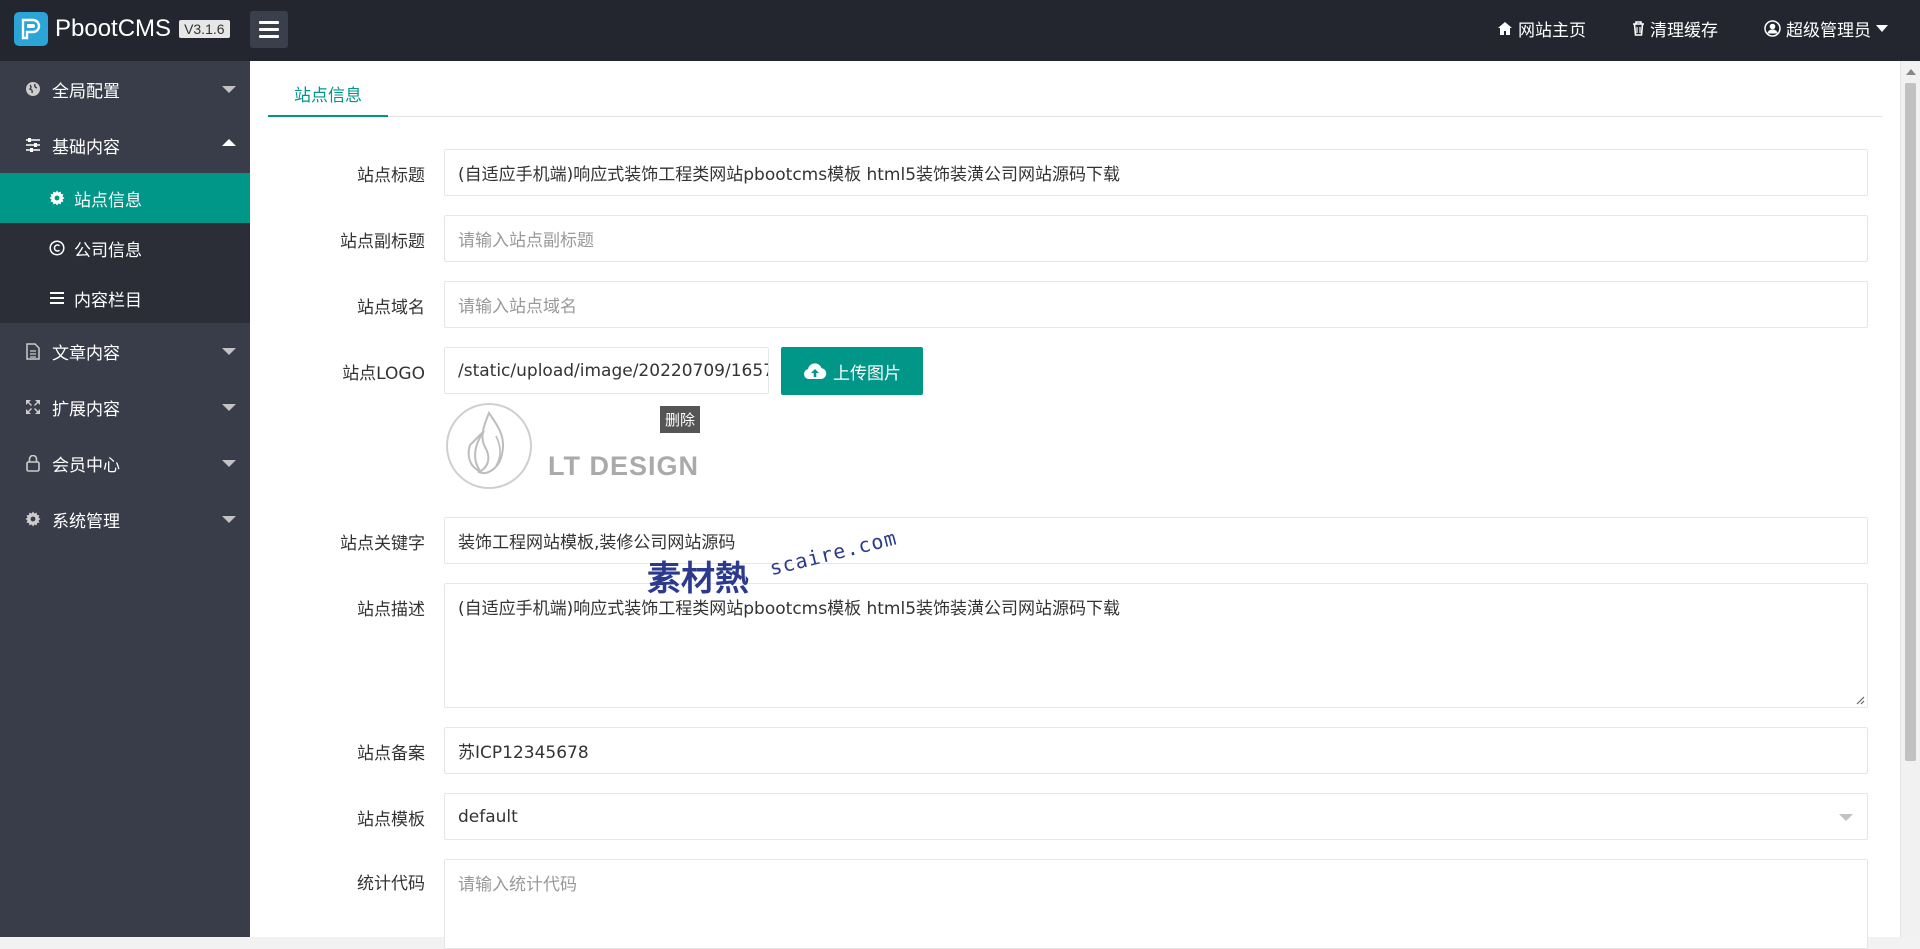  Describe the element at coordinates (108, 200) in the screenshot. I see `sidebar-subitem-label: 站点信息` at that location.